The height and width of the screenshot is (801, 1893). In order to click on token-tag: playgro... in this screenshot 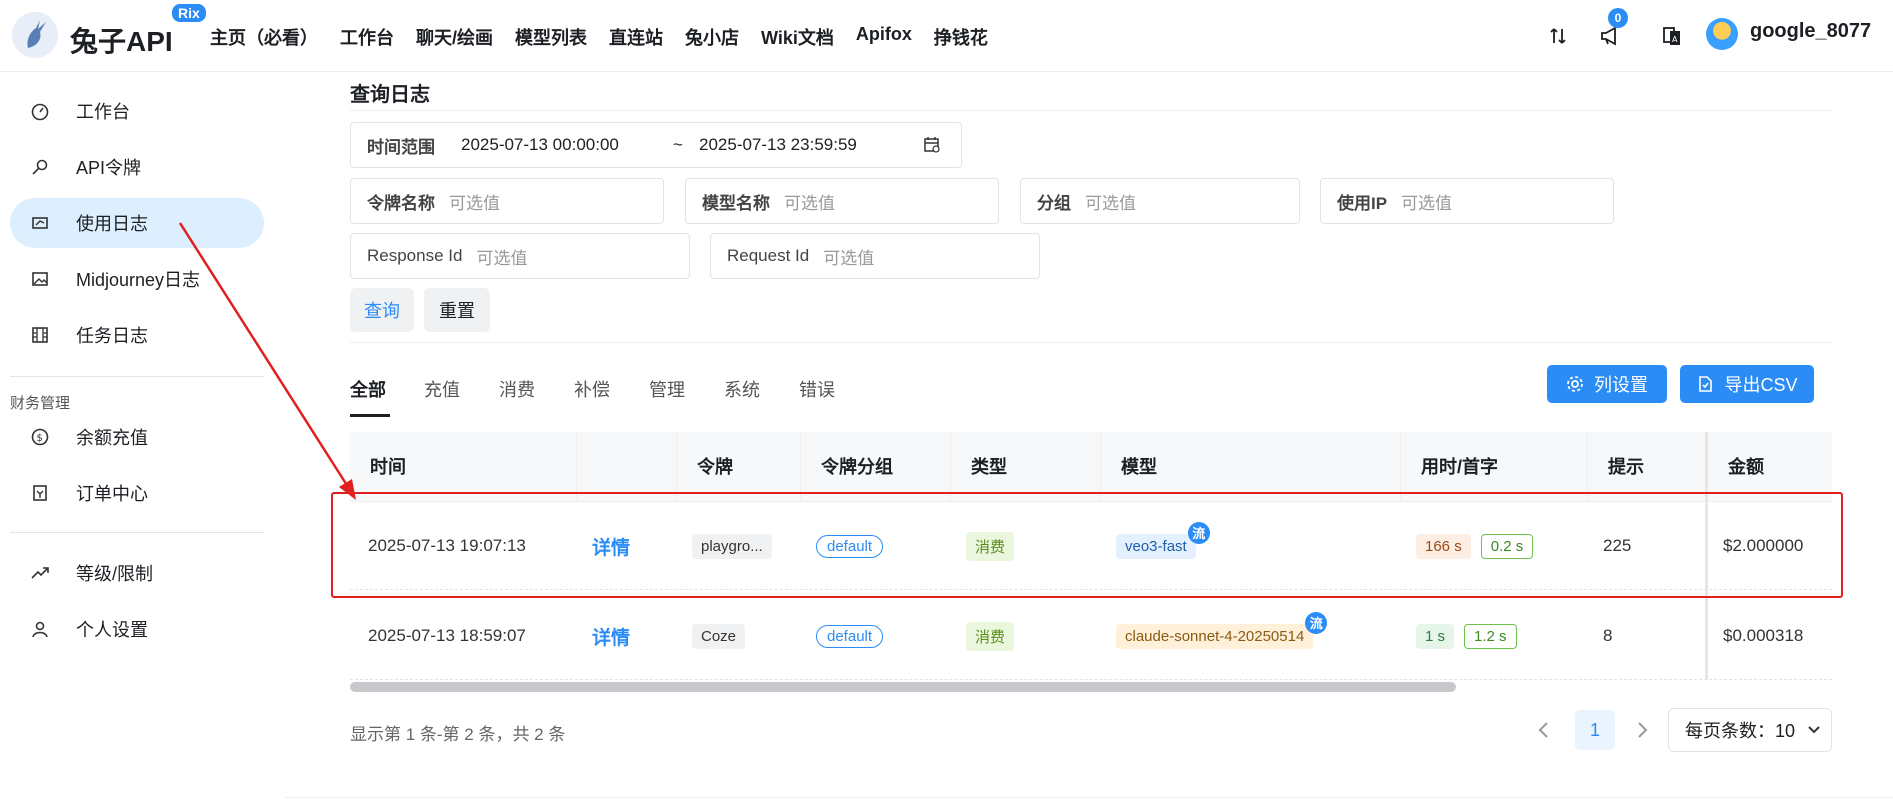, I will do `click(732, 546)`.